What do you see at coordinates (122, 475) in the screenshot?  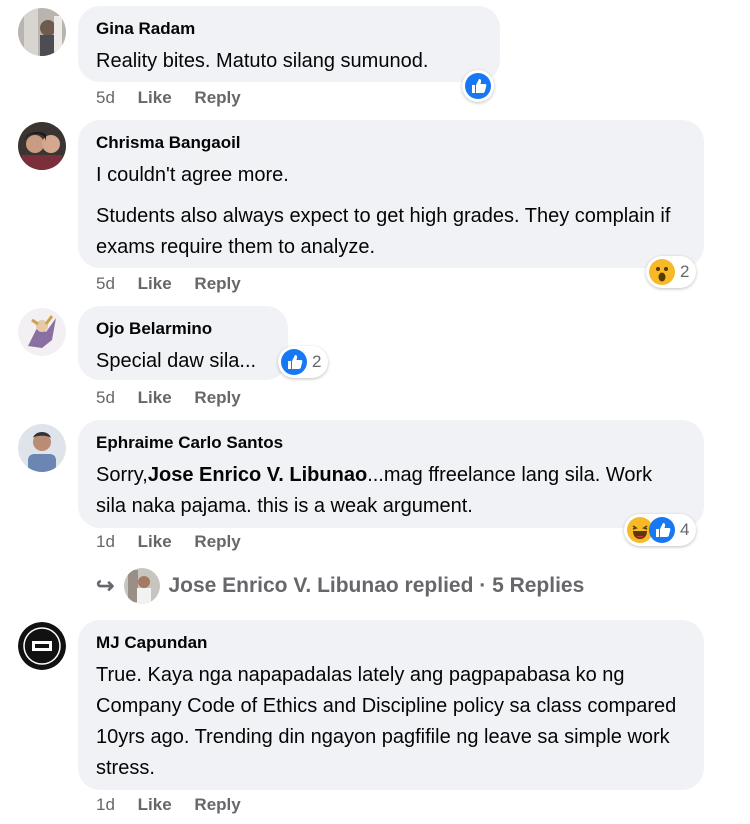 I see `comment-text-prefix: Sorry,` at bounding box center [122, 475].